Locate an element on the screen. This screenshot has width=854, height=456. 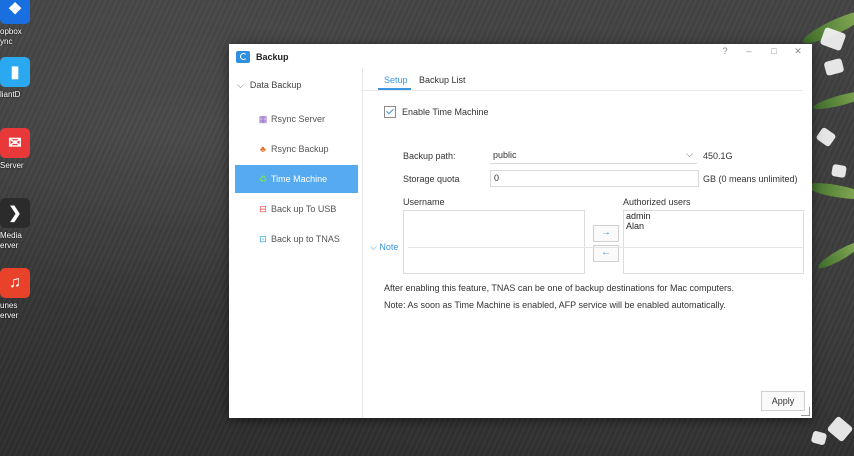
username-list is located at coordinates (494, 242).